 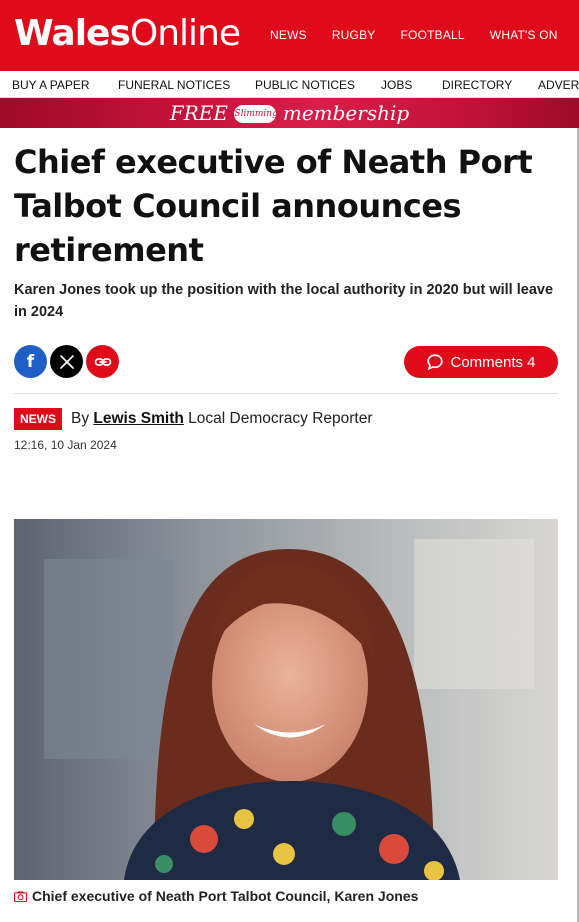 What do you see at coordinates (280, 418) in the screenshot?
I see `author-role: Local Democracy Reporter` at bounding box center [280, 418].